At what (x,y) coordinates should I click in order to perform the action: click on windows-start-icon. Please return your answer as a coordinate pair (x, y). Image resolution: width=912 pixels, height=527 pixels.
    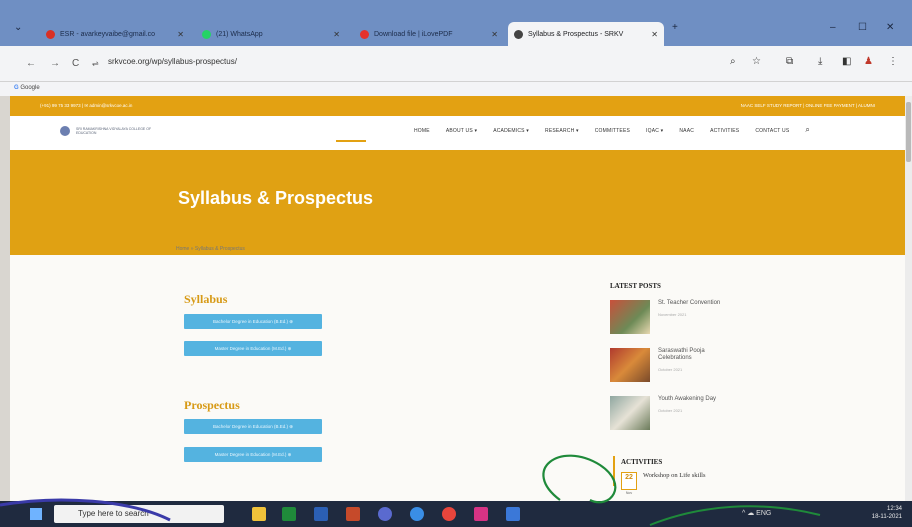
    Looking at the image, I should click on (36, 514).